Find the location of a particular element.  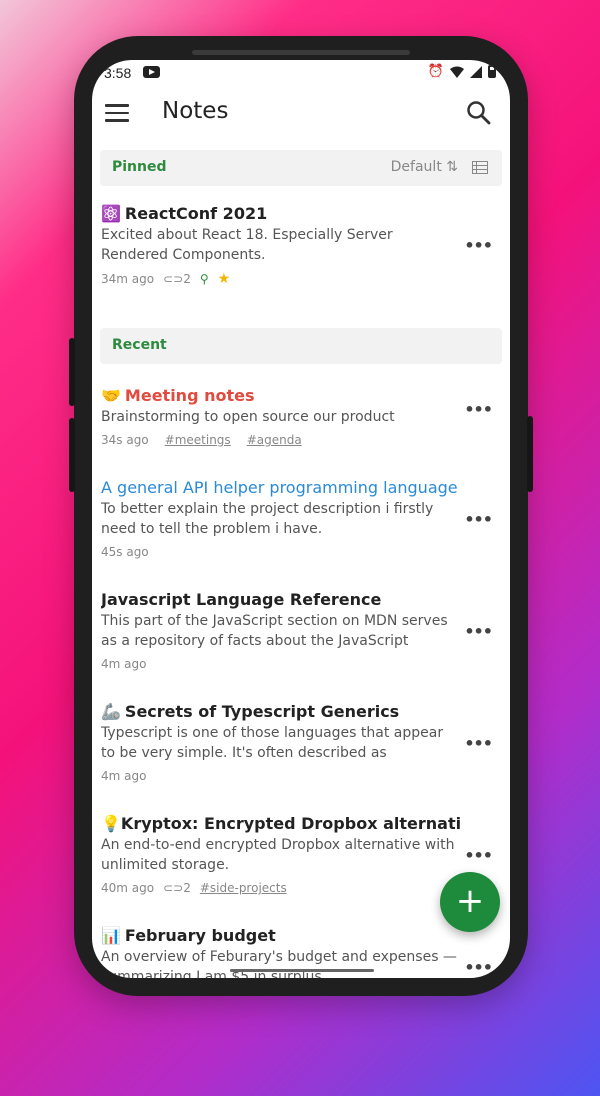

app-bar: Notes is located at coordinates (301, 118).